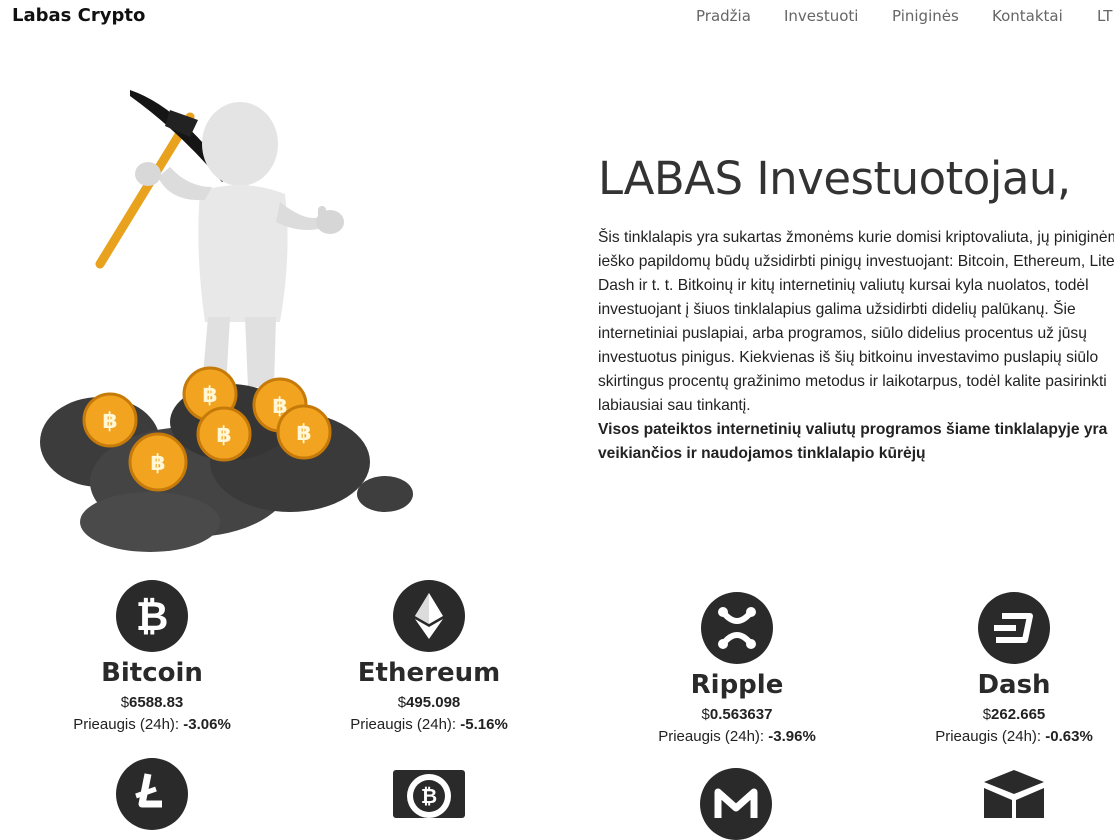 The image size is (1114, 840). What do you see at coordinates (821, 16) in the screenshot?
I see `nav-link-investuoti: Investuoti` at bounding box center [821, 16].